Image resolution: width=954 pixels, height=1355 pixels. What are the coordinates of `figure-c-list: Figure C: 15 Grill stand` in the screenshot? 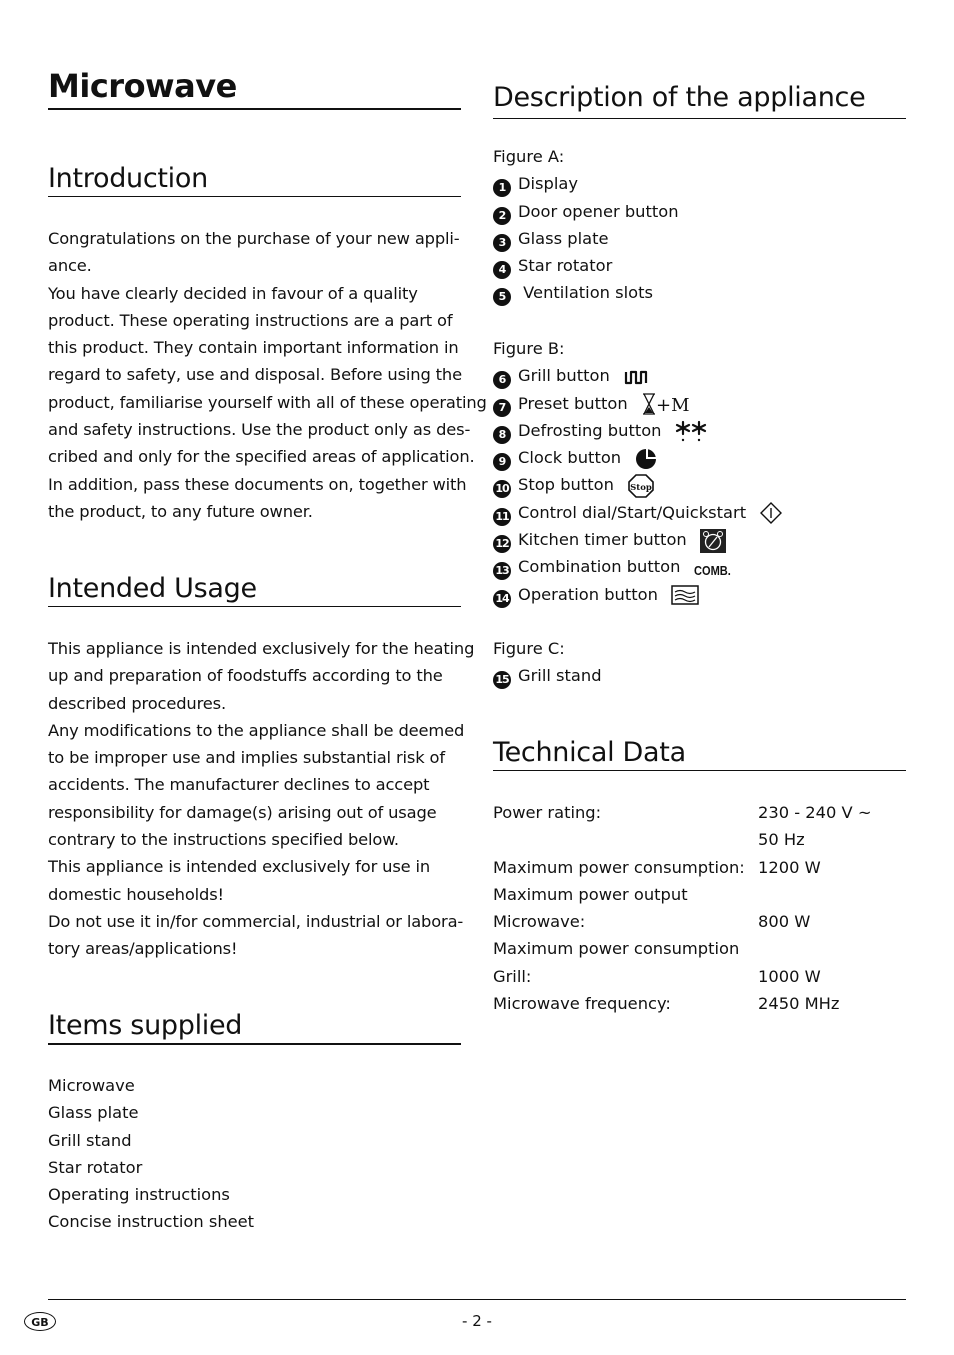 It's located at (699, 662).